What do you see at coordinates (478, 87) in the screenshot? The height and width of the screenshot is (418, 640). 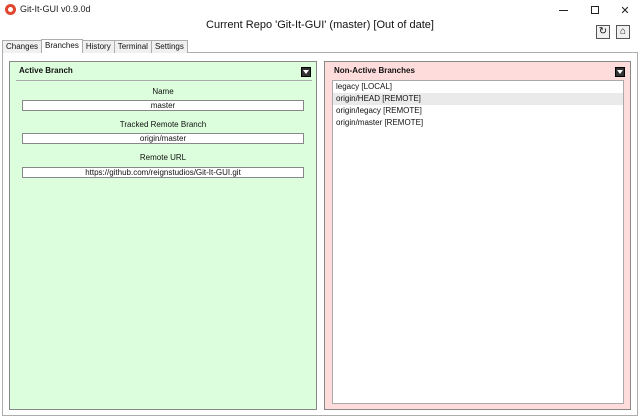 I see `list-item: legacy [LOCAL]` at bounding box center [478, 87].